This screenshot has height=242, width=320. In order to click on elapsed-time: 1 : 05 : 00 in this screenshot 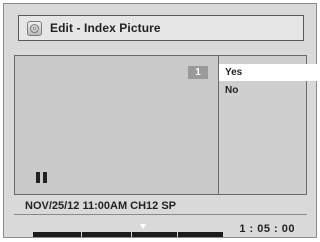, I will do `click(267, 229)`.